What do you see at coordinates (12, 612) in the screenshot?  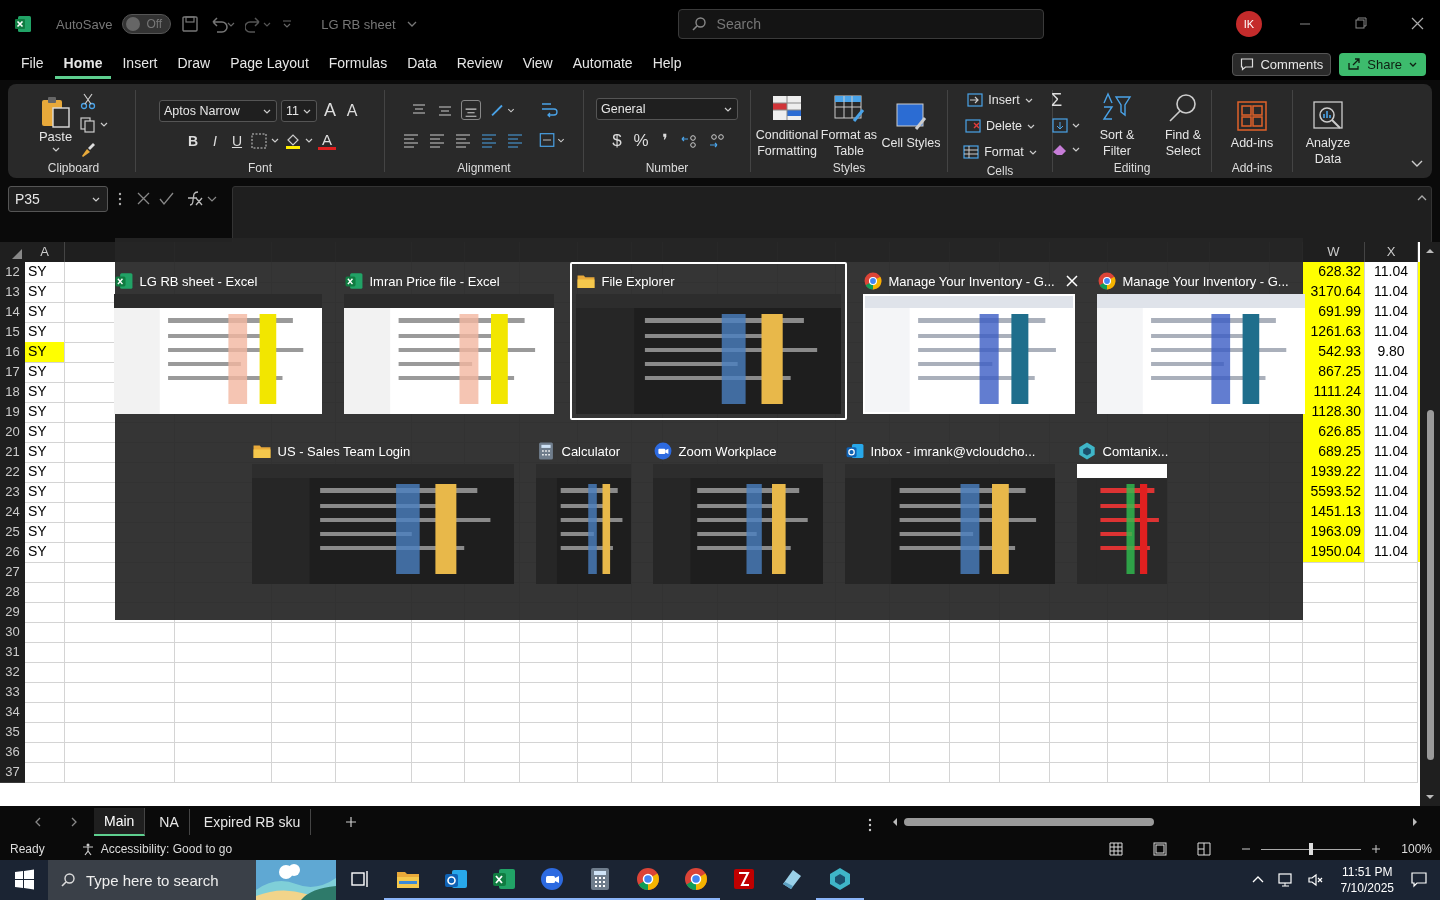 I see `row-header: 29` at bounding box center [12, 612].